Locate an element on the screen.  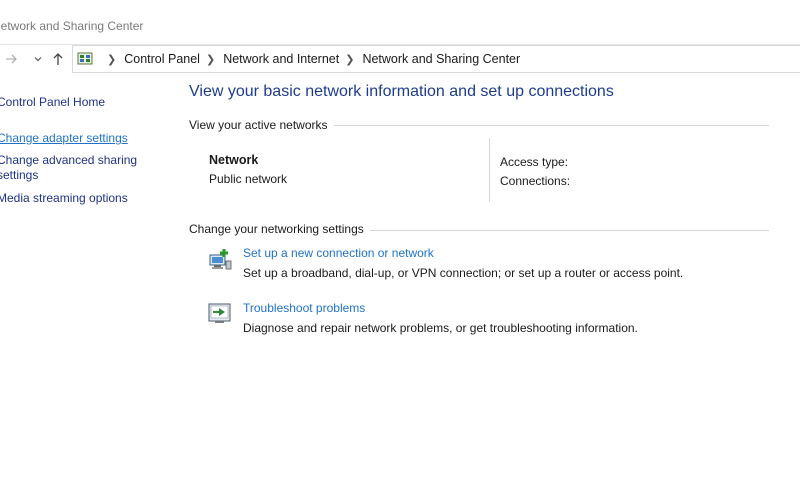
forward-arrow-icon is located at coordinates (11, 59).